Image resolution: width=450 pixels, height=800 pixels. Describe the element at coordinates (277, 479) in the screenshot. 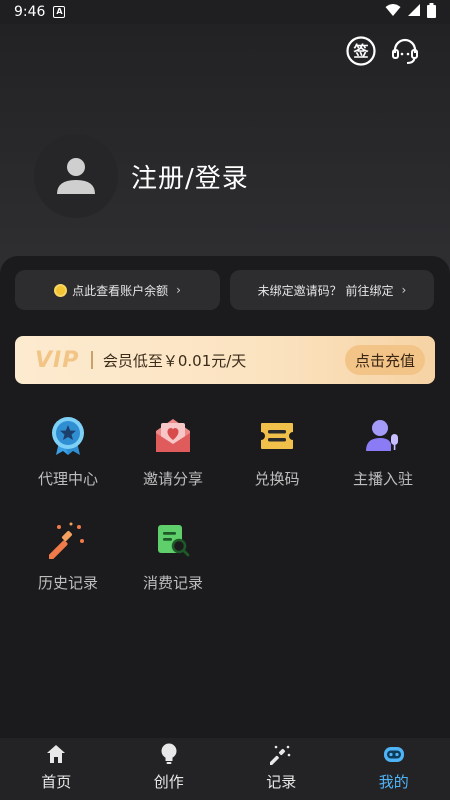

I see `menu-item-label: 兑换码` at that location.